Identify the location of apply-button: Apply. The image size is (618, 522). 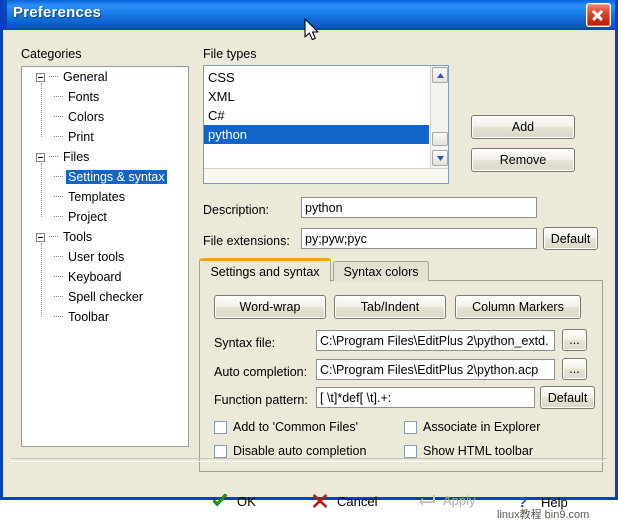
(445, 500).